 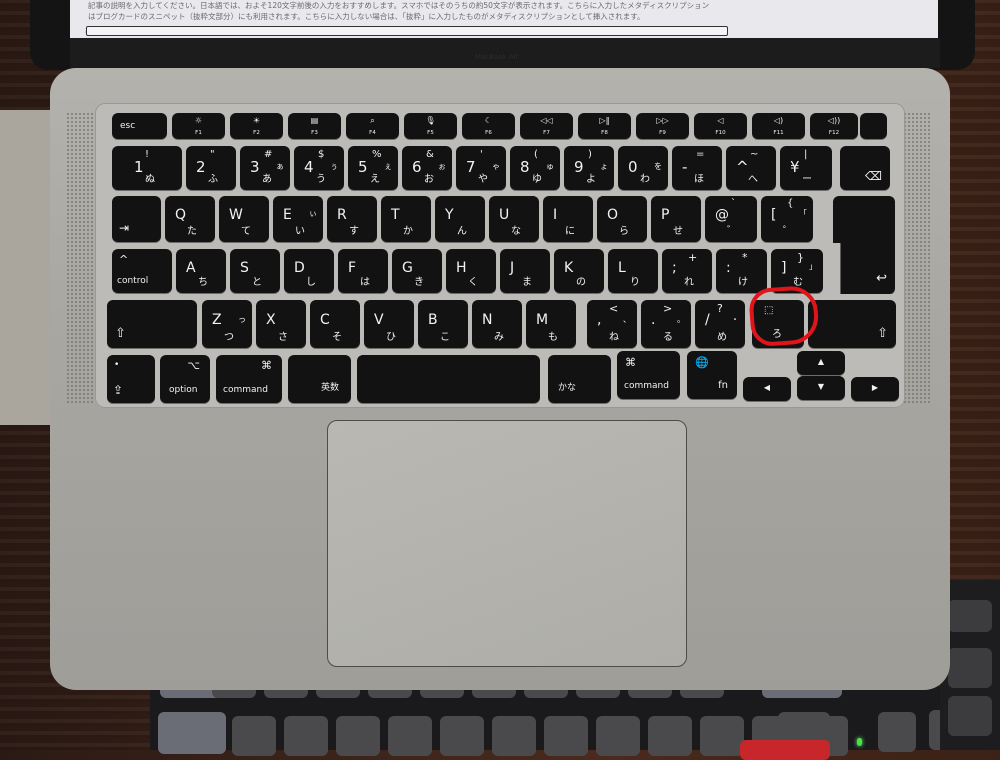 What do you see at coordinates (443, 324) in the screenshot?
I see `key-B: Bこ` at bounding box center [443, 324].